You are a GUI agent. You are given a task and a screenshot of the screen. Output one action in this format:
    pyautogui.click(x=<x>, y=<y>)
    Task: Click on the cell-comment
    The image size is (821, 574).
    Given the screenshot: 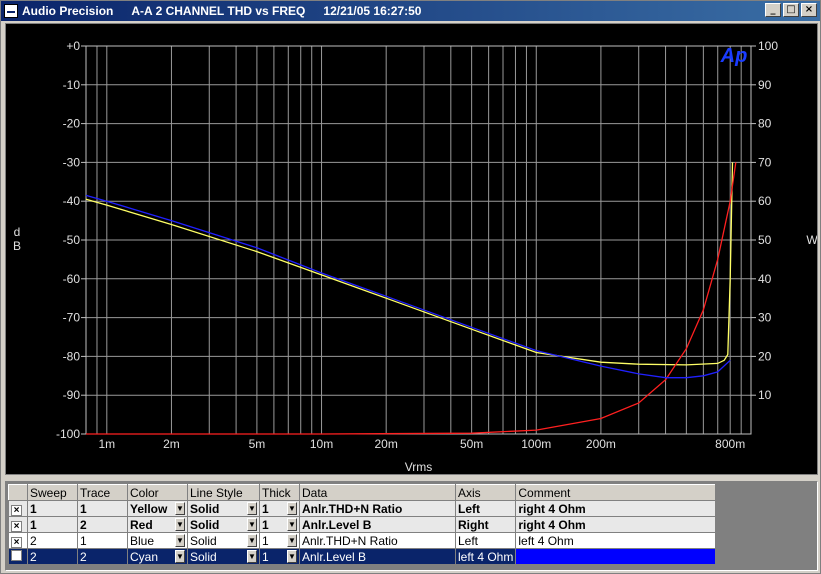 What is the action you would take?
    pyautogui.click(x=616, y=556)
    